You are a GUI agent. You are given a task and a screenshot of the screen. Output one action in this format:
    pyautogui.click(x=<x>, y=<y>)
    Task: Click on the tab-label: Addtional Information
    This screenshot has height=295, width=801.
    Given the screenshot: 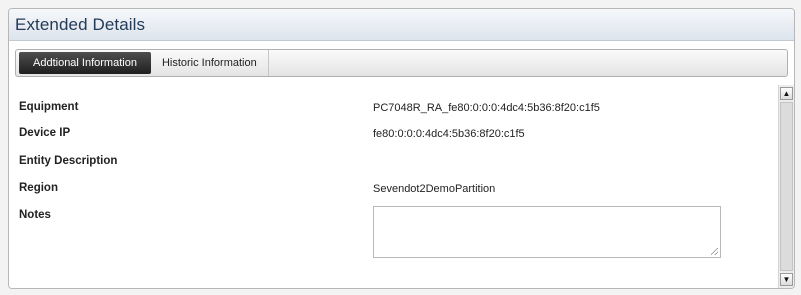 What is the action you would take?
    pyautogui.click(x=85, y=63)
    